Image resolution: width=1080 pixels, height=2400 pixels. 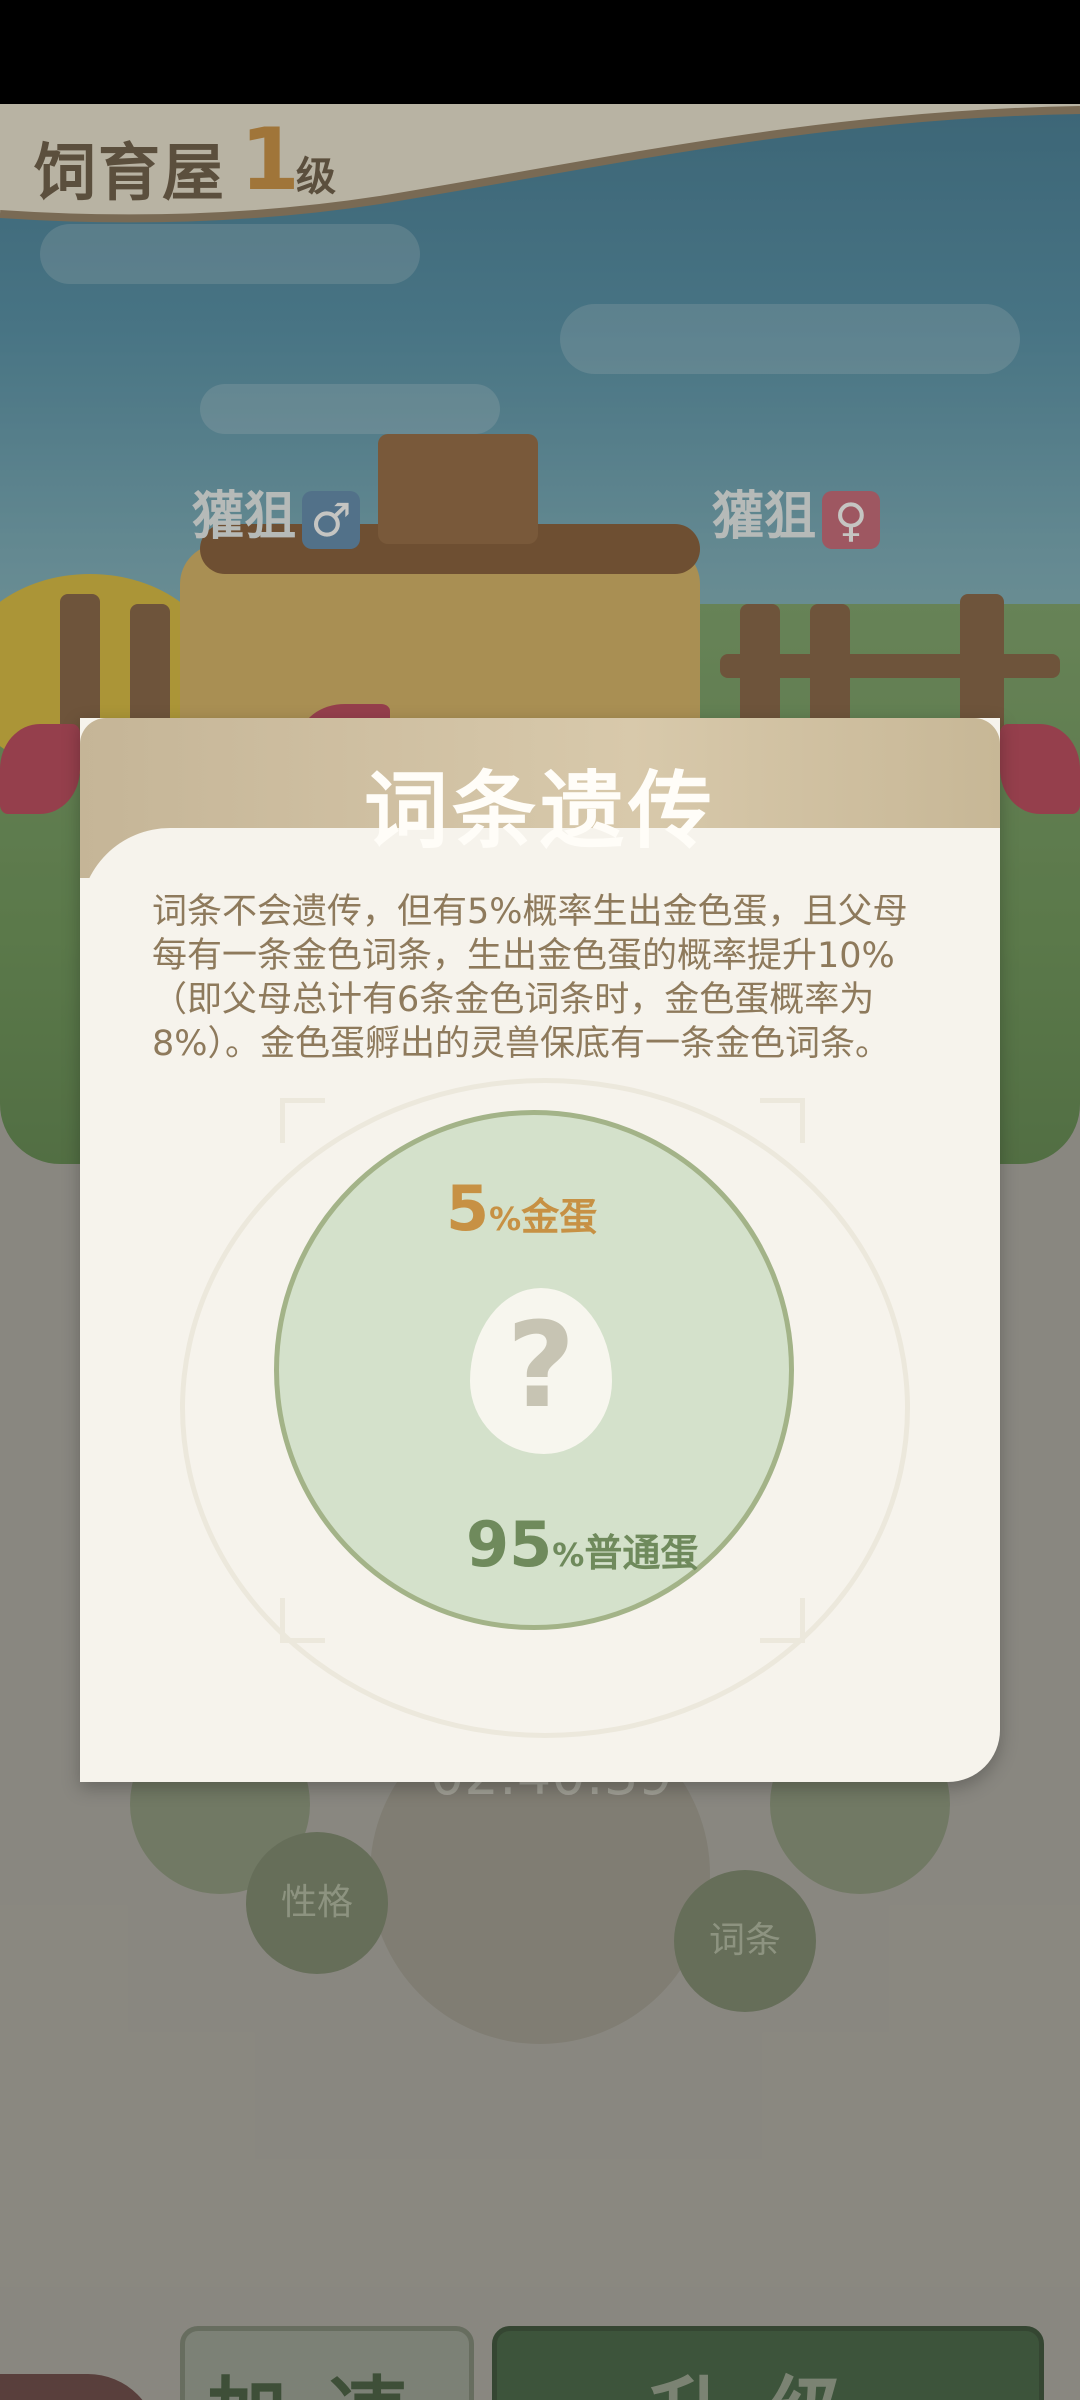 I want to click on normal-egg-percent: 95, so click(x=509, y=1544).